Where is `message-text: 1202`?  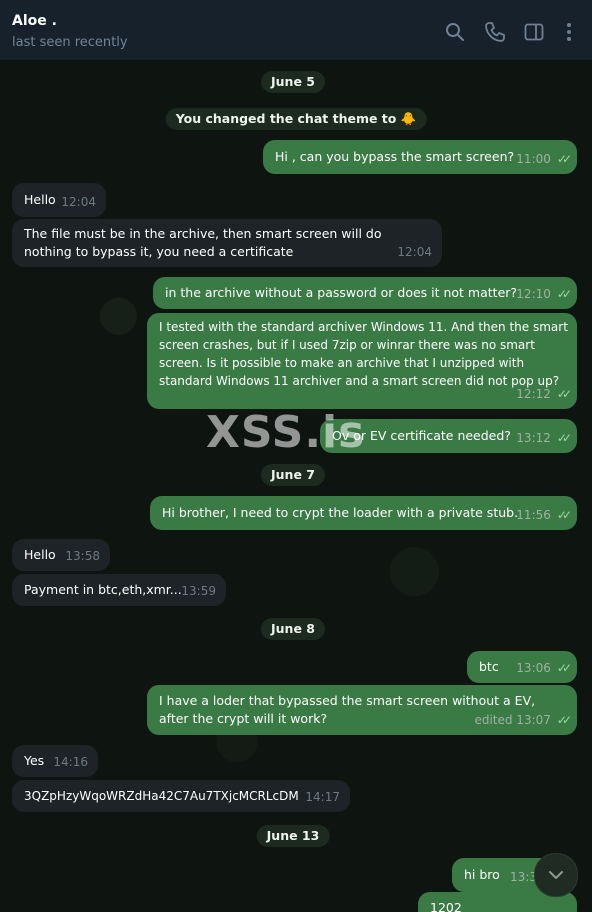
message-text: 1202 is located at coordinates (446, 906).